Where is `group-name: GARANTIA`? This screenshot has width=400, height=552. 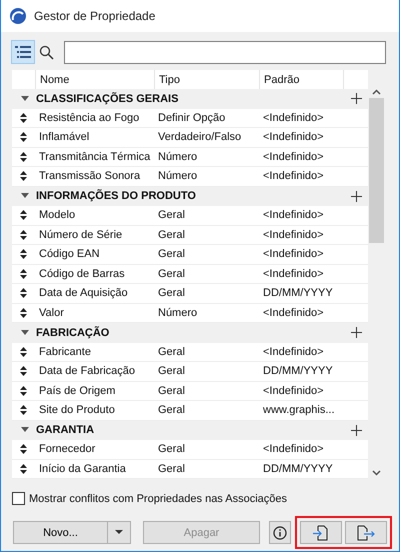 group-name: GARANTIA is located at coordinates (66, 430).